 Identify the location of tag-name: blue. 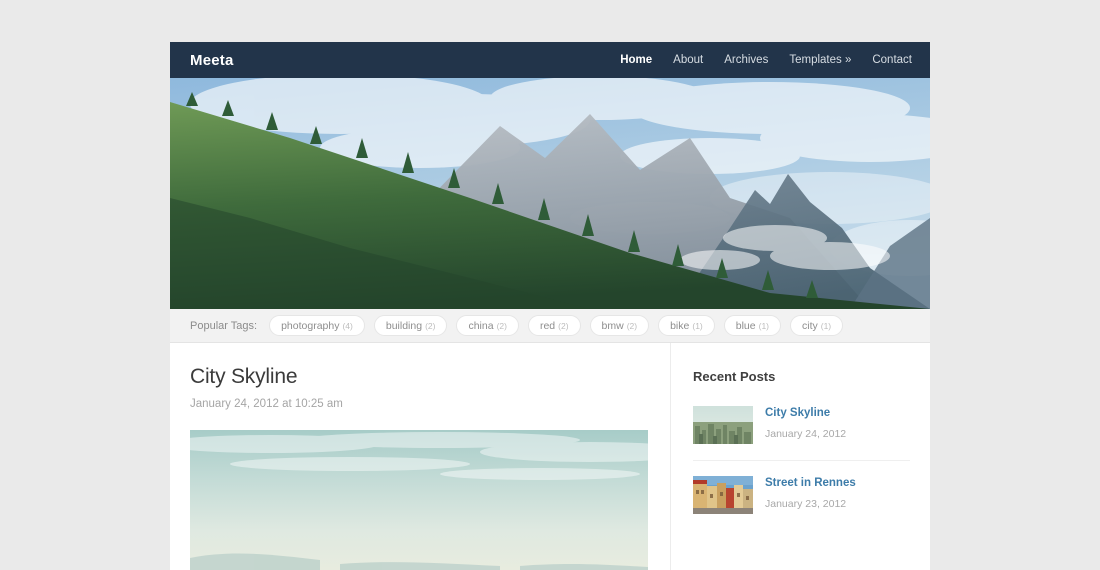
(745, 325).